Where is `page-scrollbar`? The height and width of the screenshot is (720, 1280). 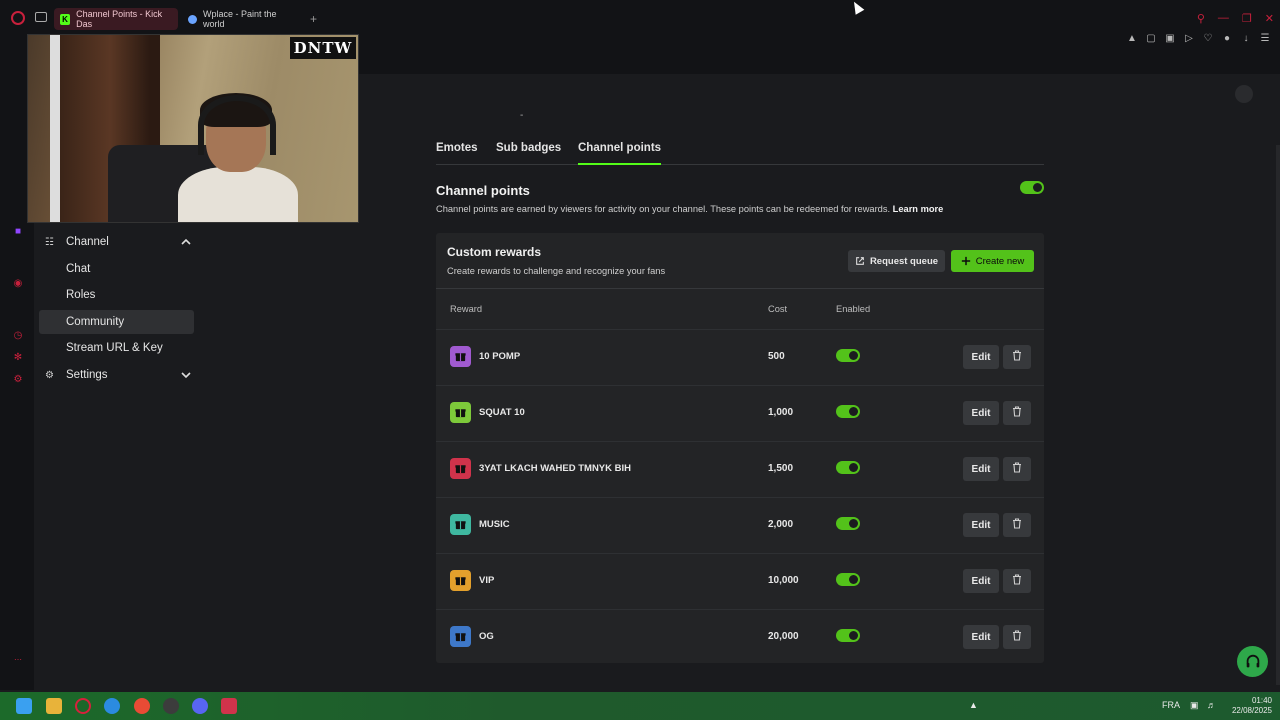
page-scrollbar is located at coordinates (1278, 415).